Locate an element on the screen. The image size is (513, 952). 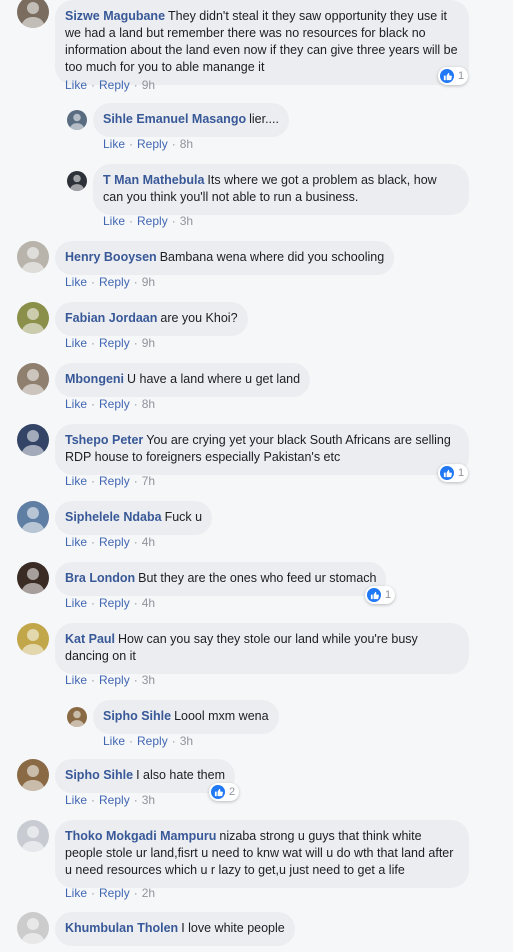
comment-author: Khumbulan Tholen is located at coordinates (121, 928).